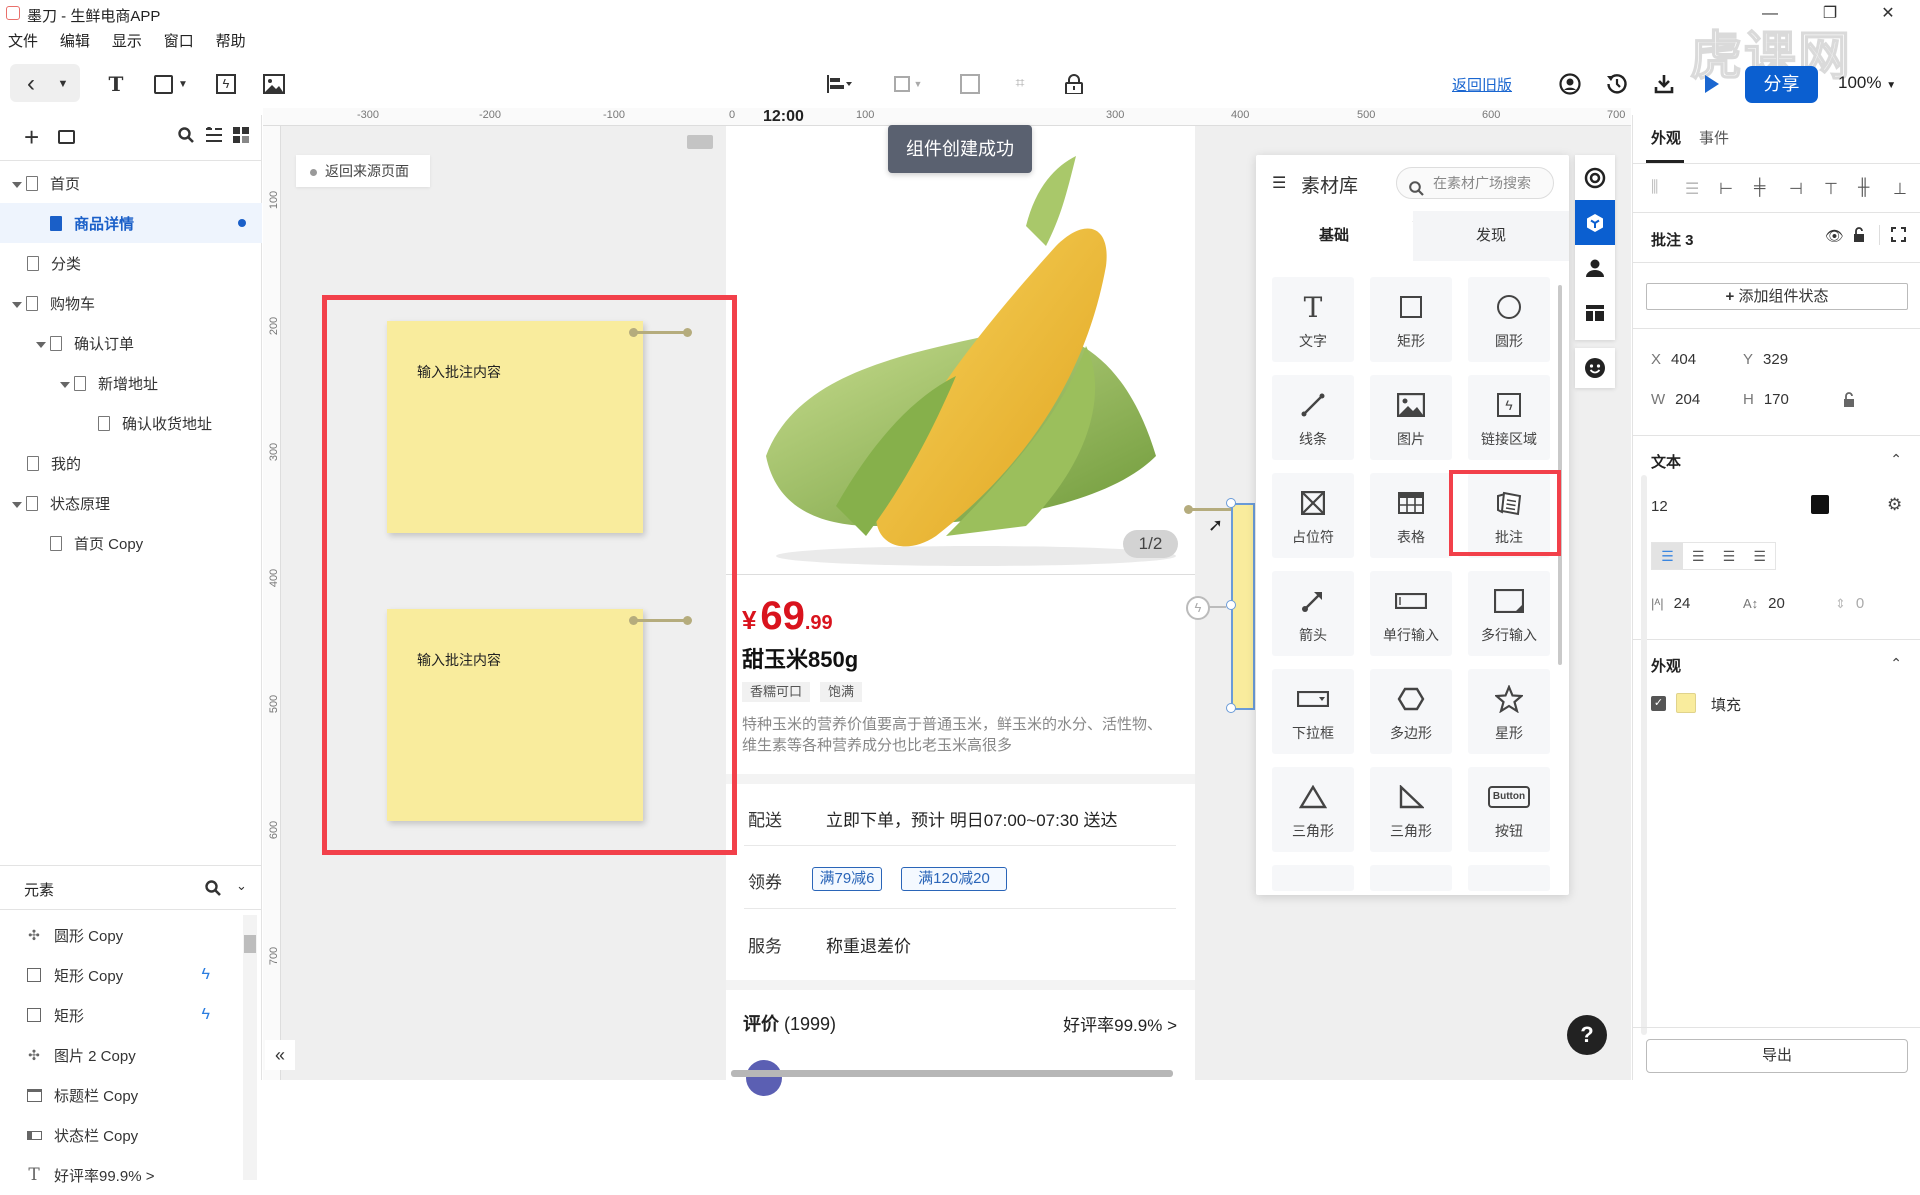 The height and width of the screenshot is (1195, 1920). Describe the element at coordinates (31, 84) in the screenshot. I see `back-icon: ‹` at that location.